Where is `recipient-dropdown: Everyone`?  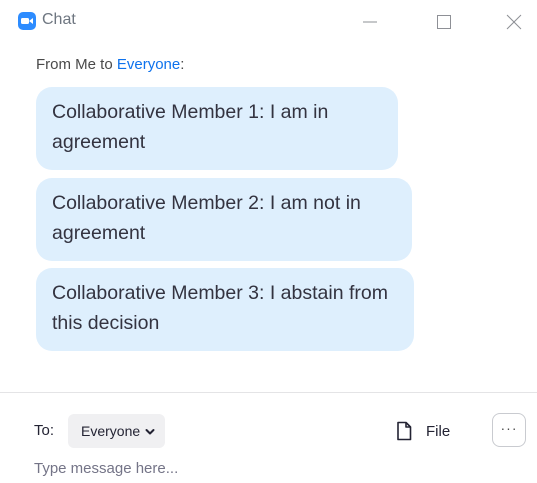 recipient-dropdown: Everyone is located at coordinates (117, 431).